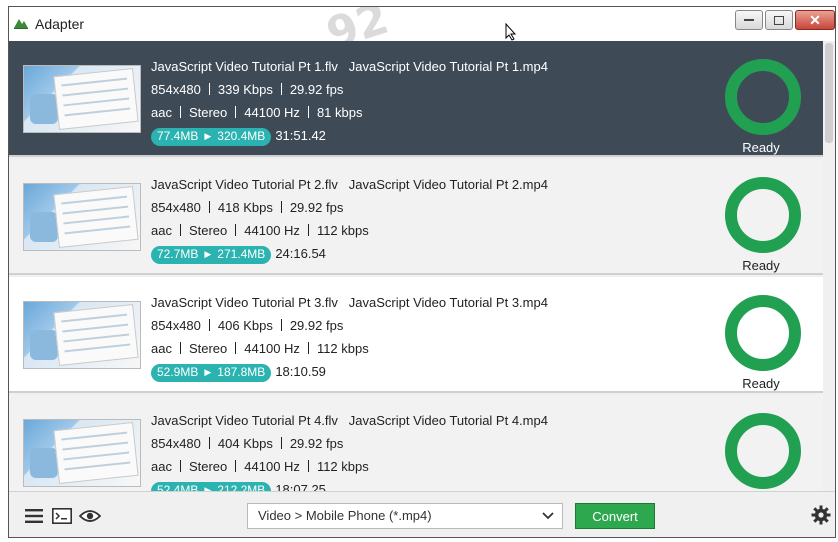 The image size is (838, 542). I want to click on video-bitrate: 406 Kbps, so click(245, 325).